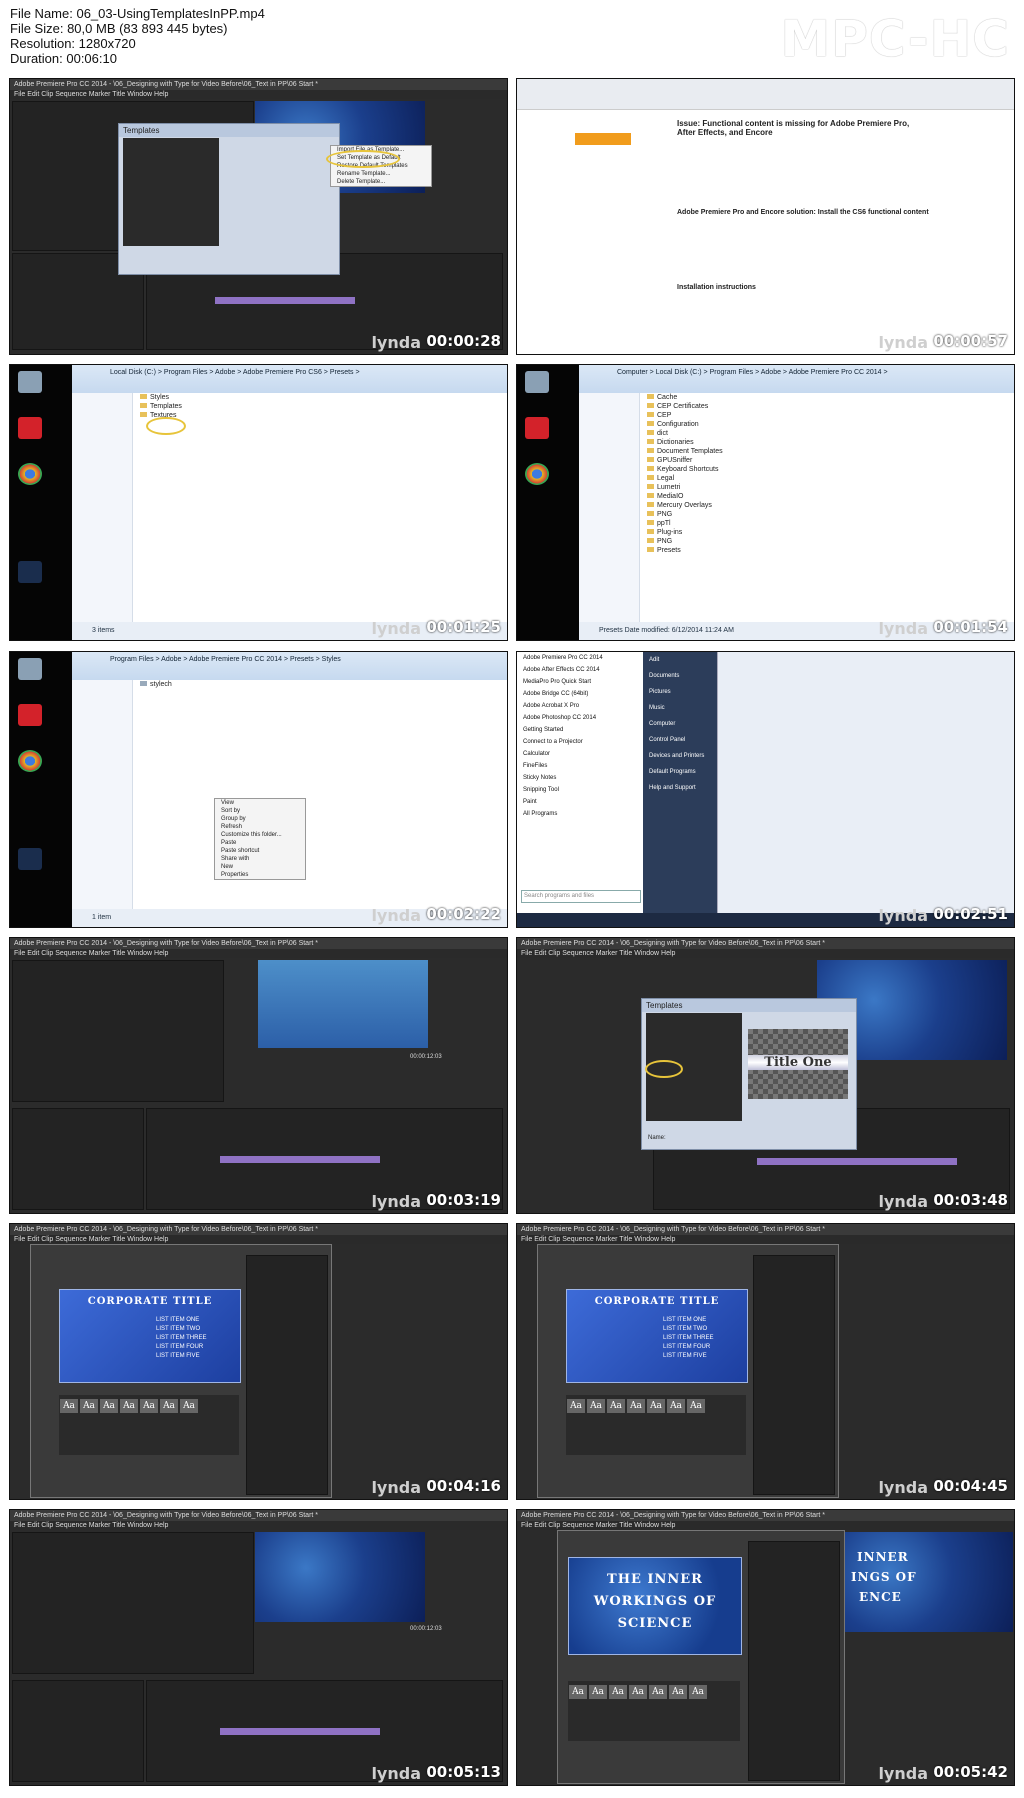  Describe the element at coordinates (320, 415) in the screenshot. I see `list-item: Textures` at that location.